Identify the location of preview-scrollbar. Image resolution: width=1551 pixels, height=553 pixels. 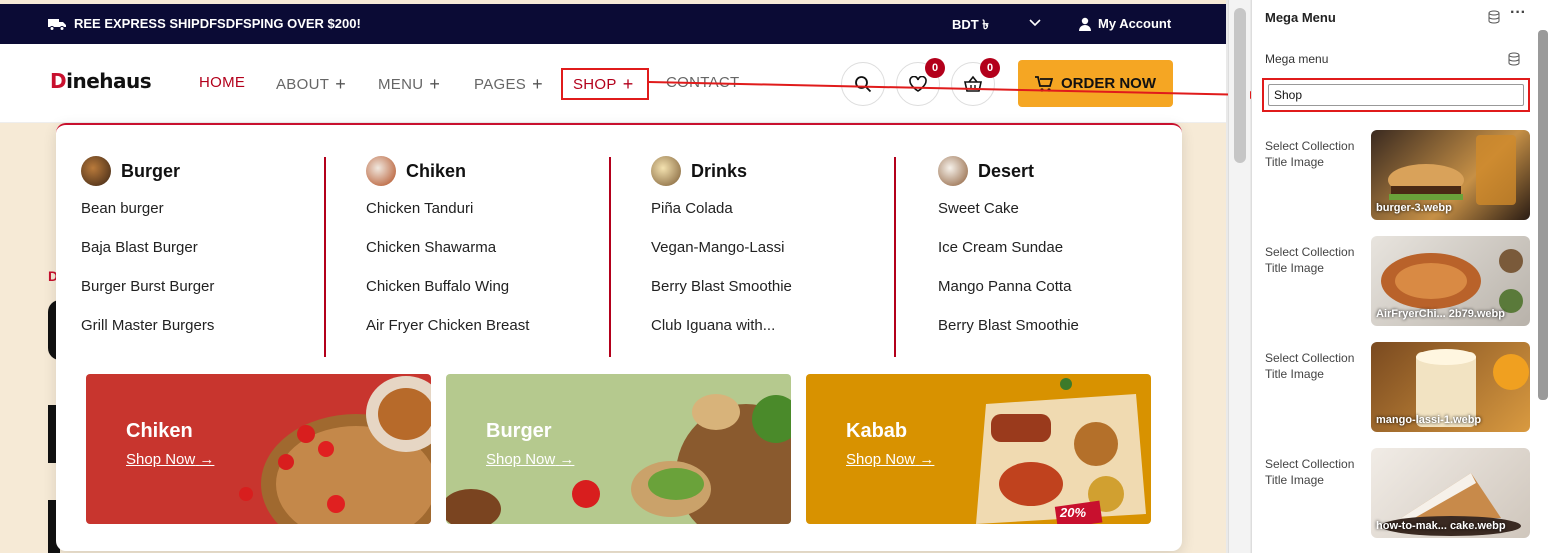
(1239, 276).